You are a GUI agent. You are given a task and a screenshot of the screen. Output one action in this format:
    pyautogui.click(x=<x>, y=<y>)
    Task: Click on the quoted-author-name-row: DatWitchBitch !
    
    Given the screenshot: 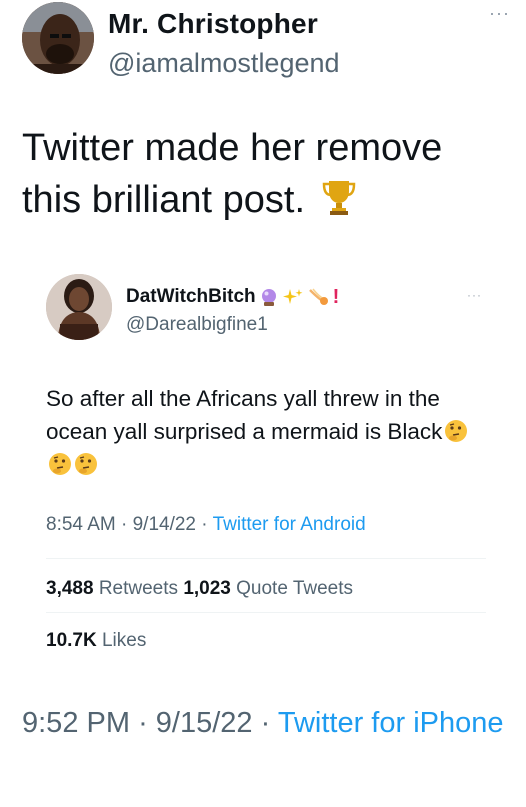 What is the action you would take?
    pyautogui.click(x=232, y=297)
    